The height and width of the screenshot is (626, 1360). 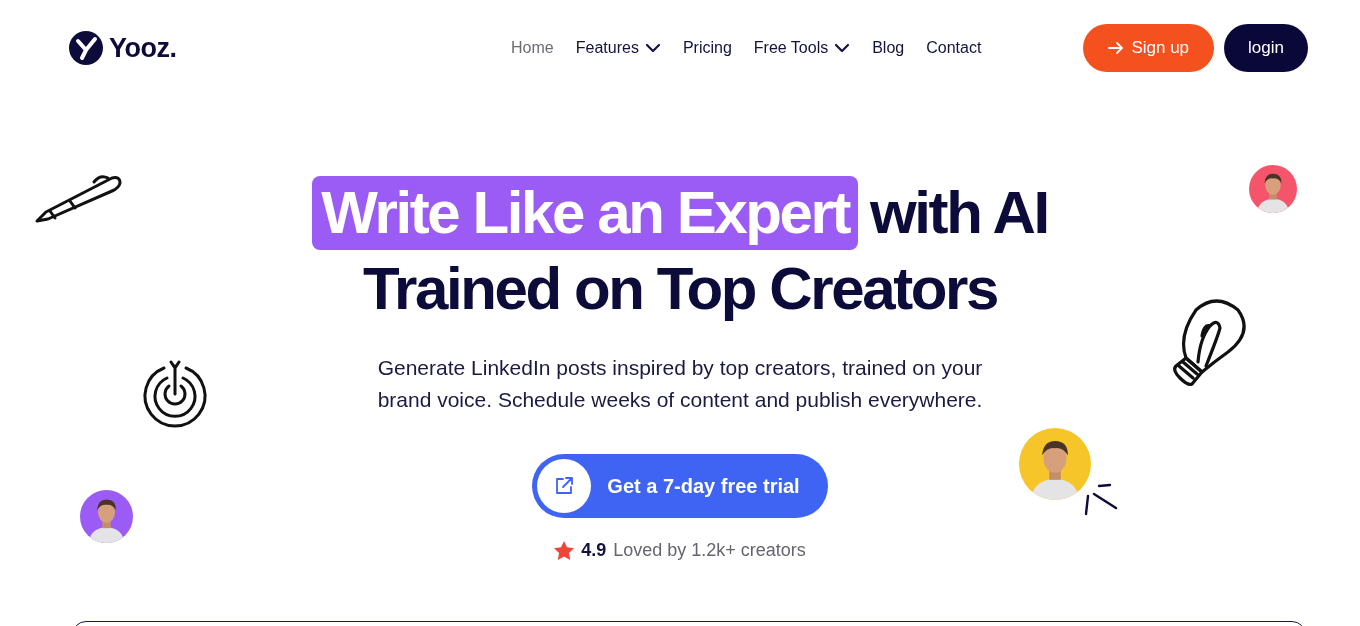 I want to click on nav-link: Blog, so click(x=888, y=48).